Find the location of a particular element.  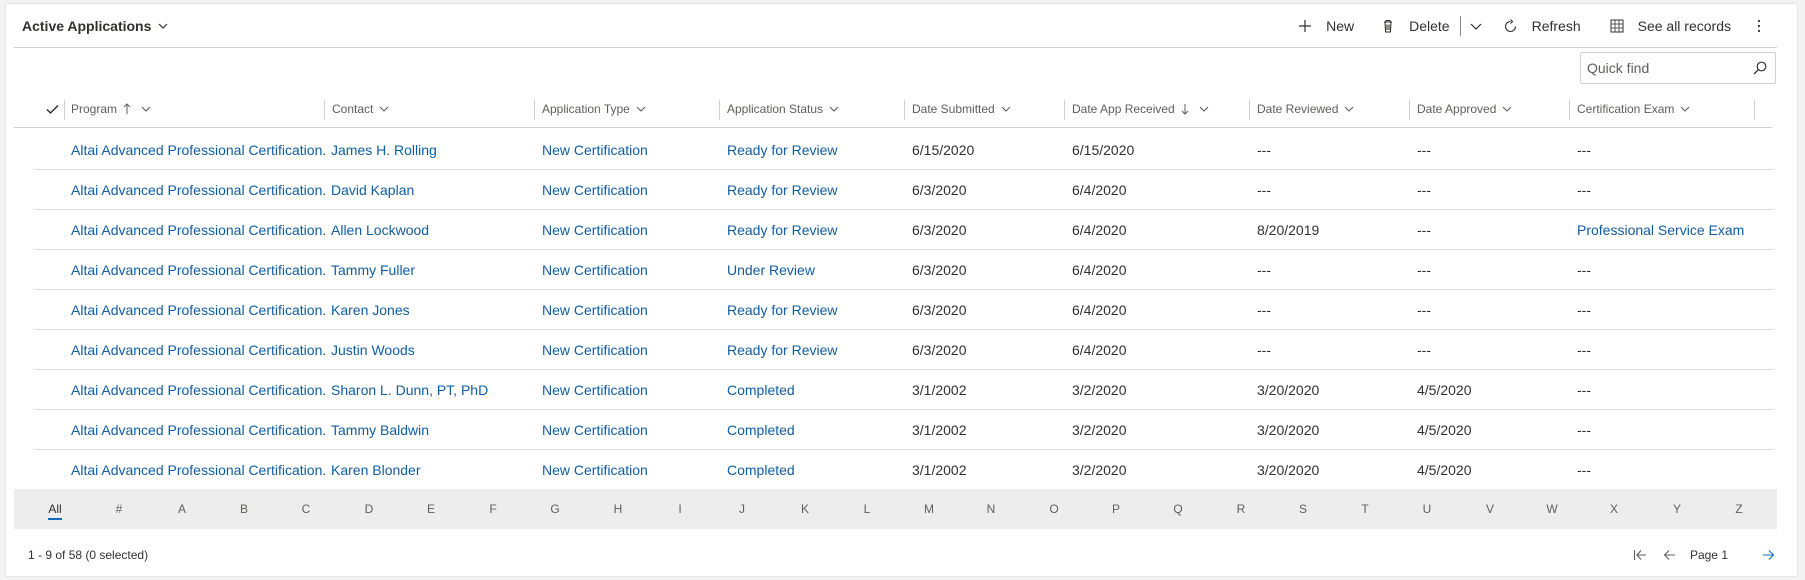

jump-letter-i: I is located at coordinates (680, 509).